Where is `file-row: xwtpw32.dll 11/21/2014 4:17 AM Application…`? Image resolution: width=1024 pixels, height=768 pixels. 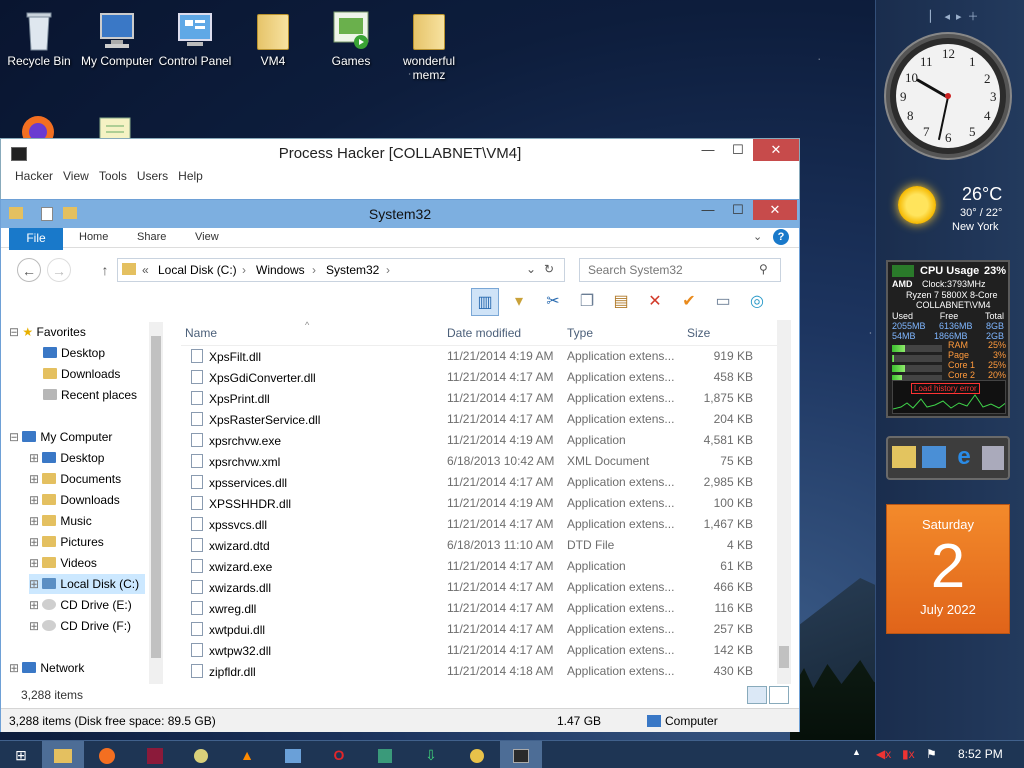 file-row: xwtpw32.dll 11/21/2014 4:17 AM Application… is located at coordinates (479, 650).